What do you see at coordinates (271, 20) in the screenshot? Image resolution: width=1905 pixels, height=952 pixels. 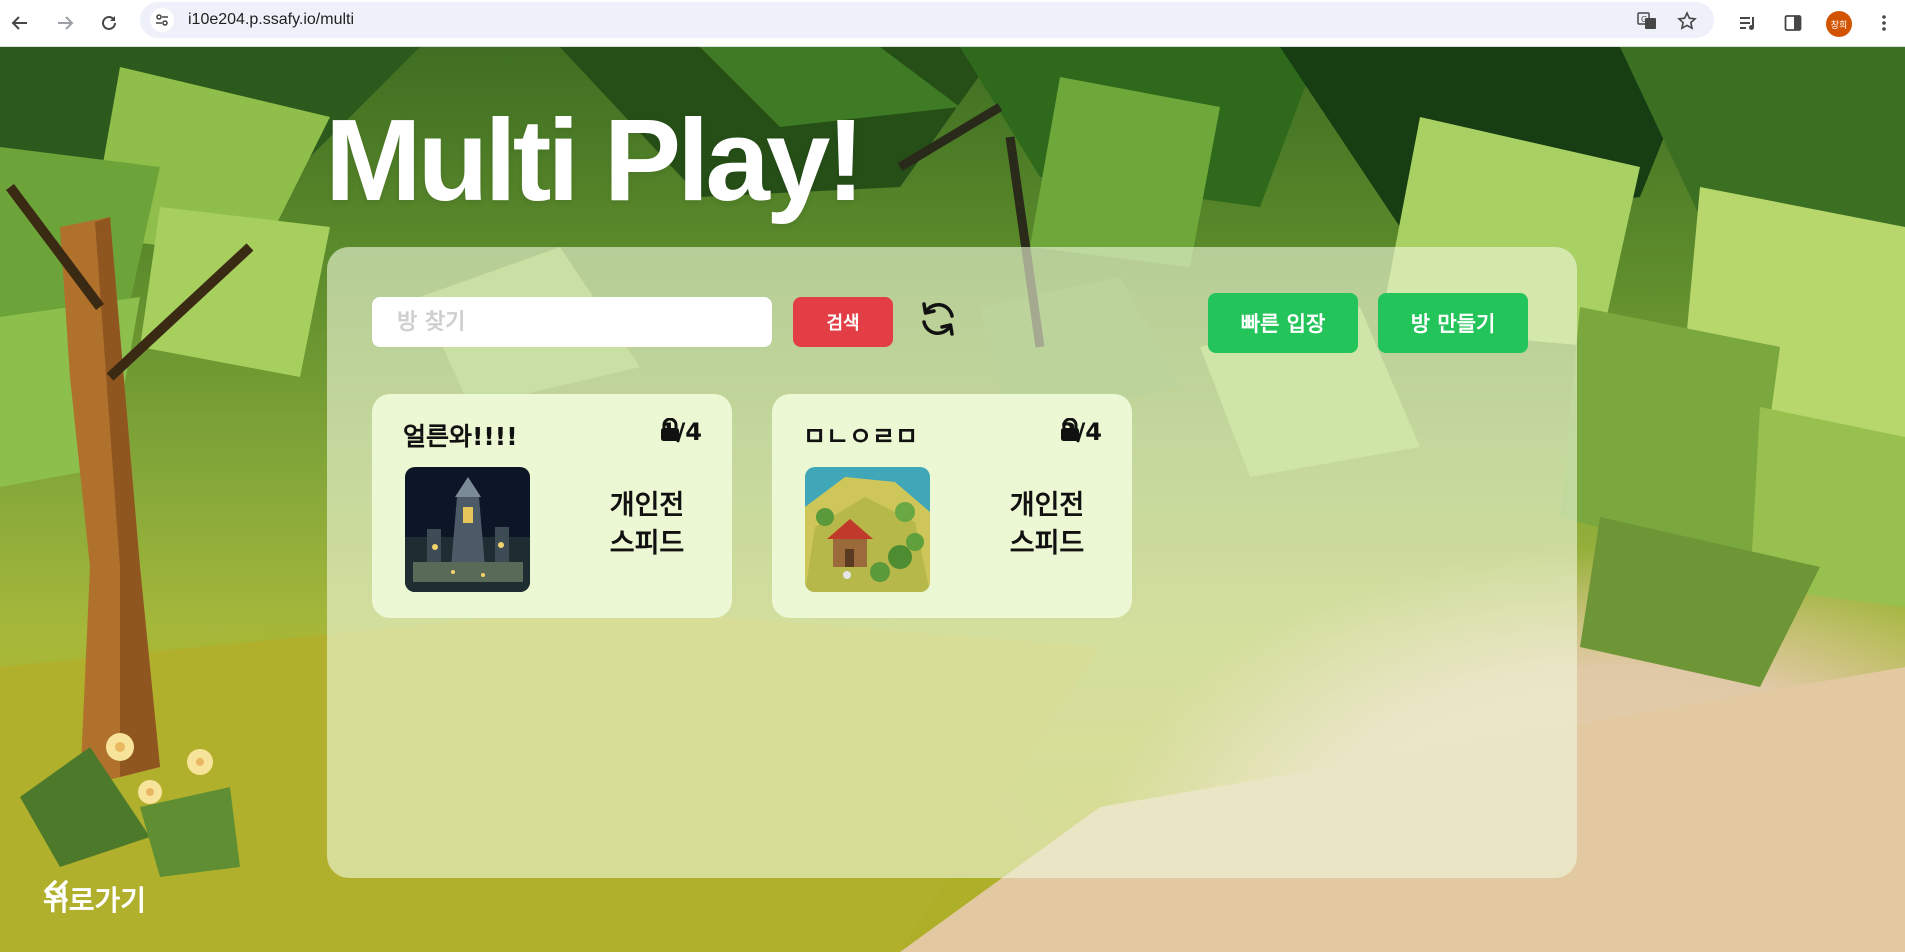 I see `url-text: i10e204.p.ssafy.io/multi` at bounding box center [271, 20].